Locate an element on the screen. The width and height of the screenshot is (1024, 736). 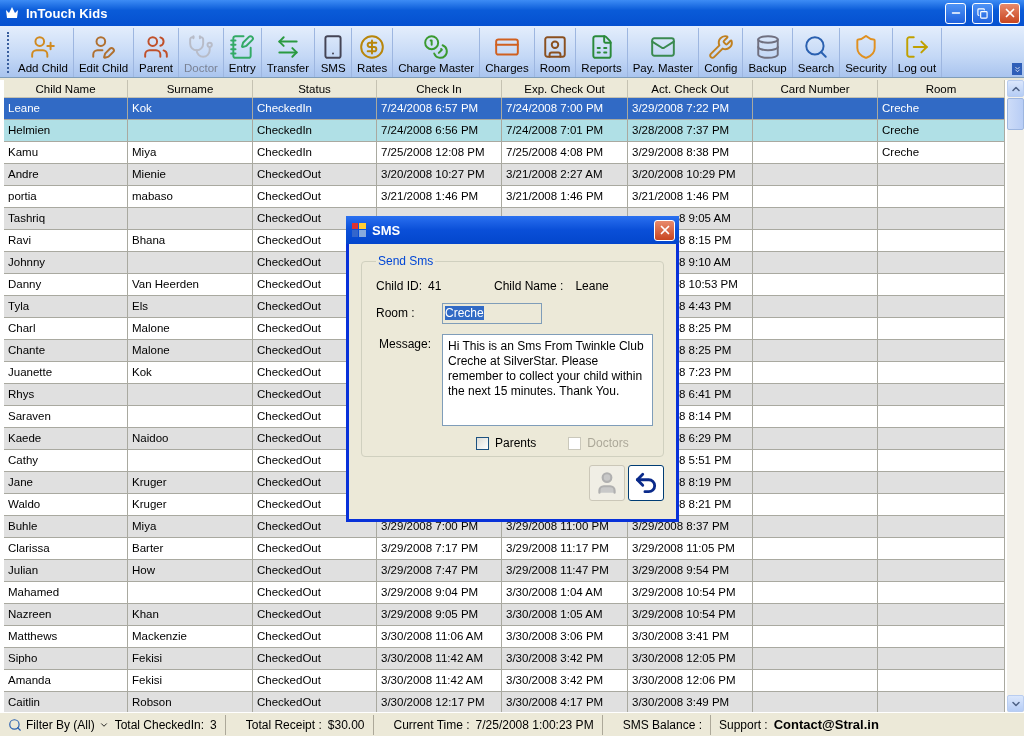
status-value: 3 is located at coordinates (213, 724).